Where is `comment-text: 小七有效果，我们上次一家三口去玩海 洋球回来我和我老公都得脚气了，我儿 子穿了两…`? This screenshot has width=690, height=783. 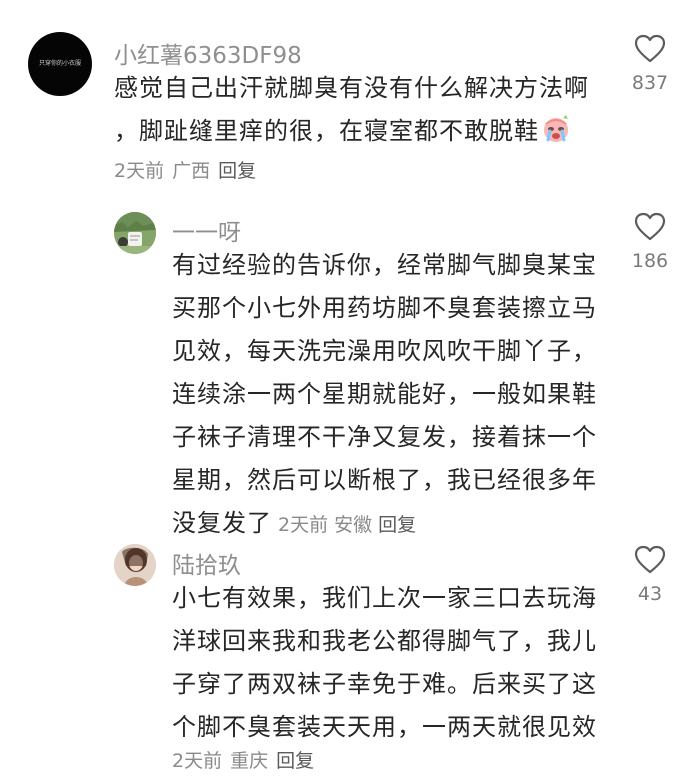
comment-text: 小七有效果，我们上次一家三口去玩海 洋球回来我和我老公都得脚气了，我儿 子穿了两… is located at coordinates (384, 663).